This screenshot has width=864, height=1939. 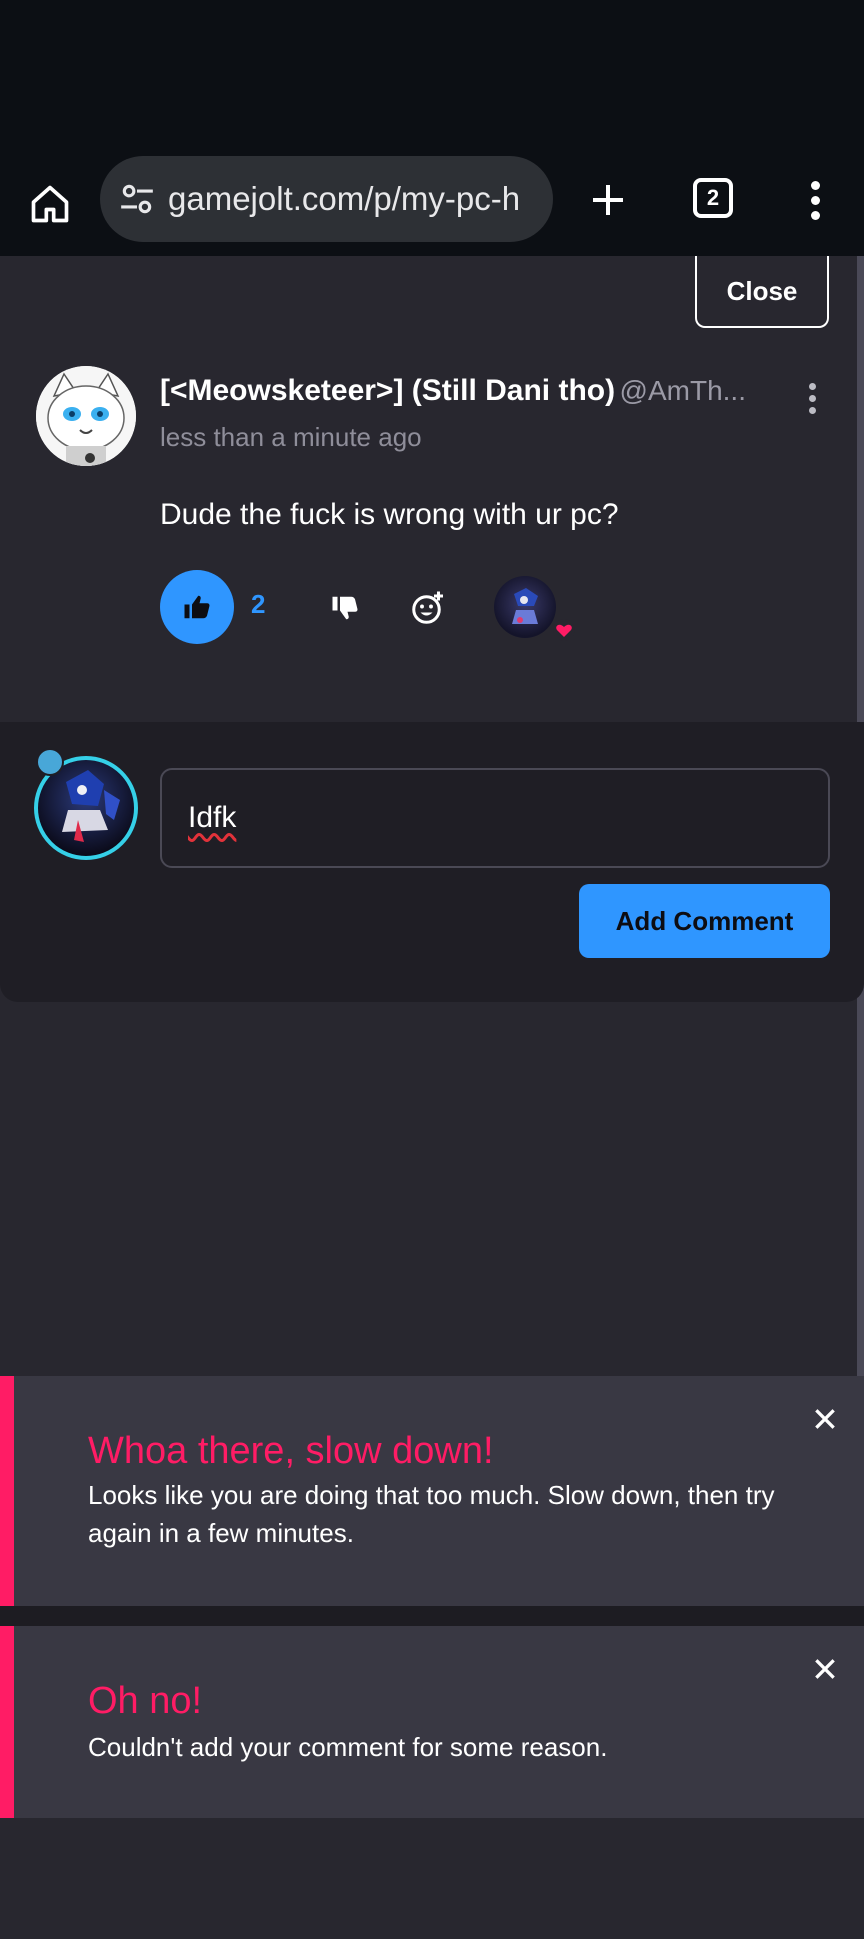 What do you see at coordinates (387, 390) in the screenshot?
I see `author-name: [<Meowsketeer>] (Still Dani tho)` at bounding box center [387, 390].